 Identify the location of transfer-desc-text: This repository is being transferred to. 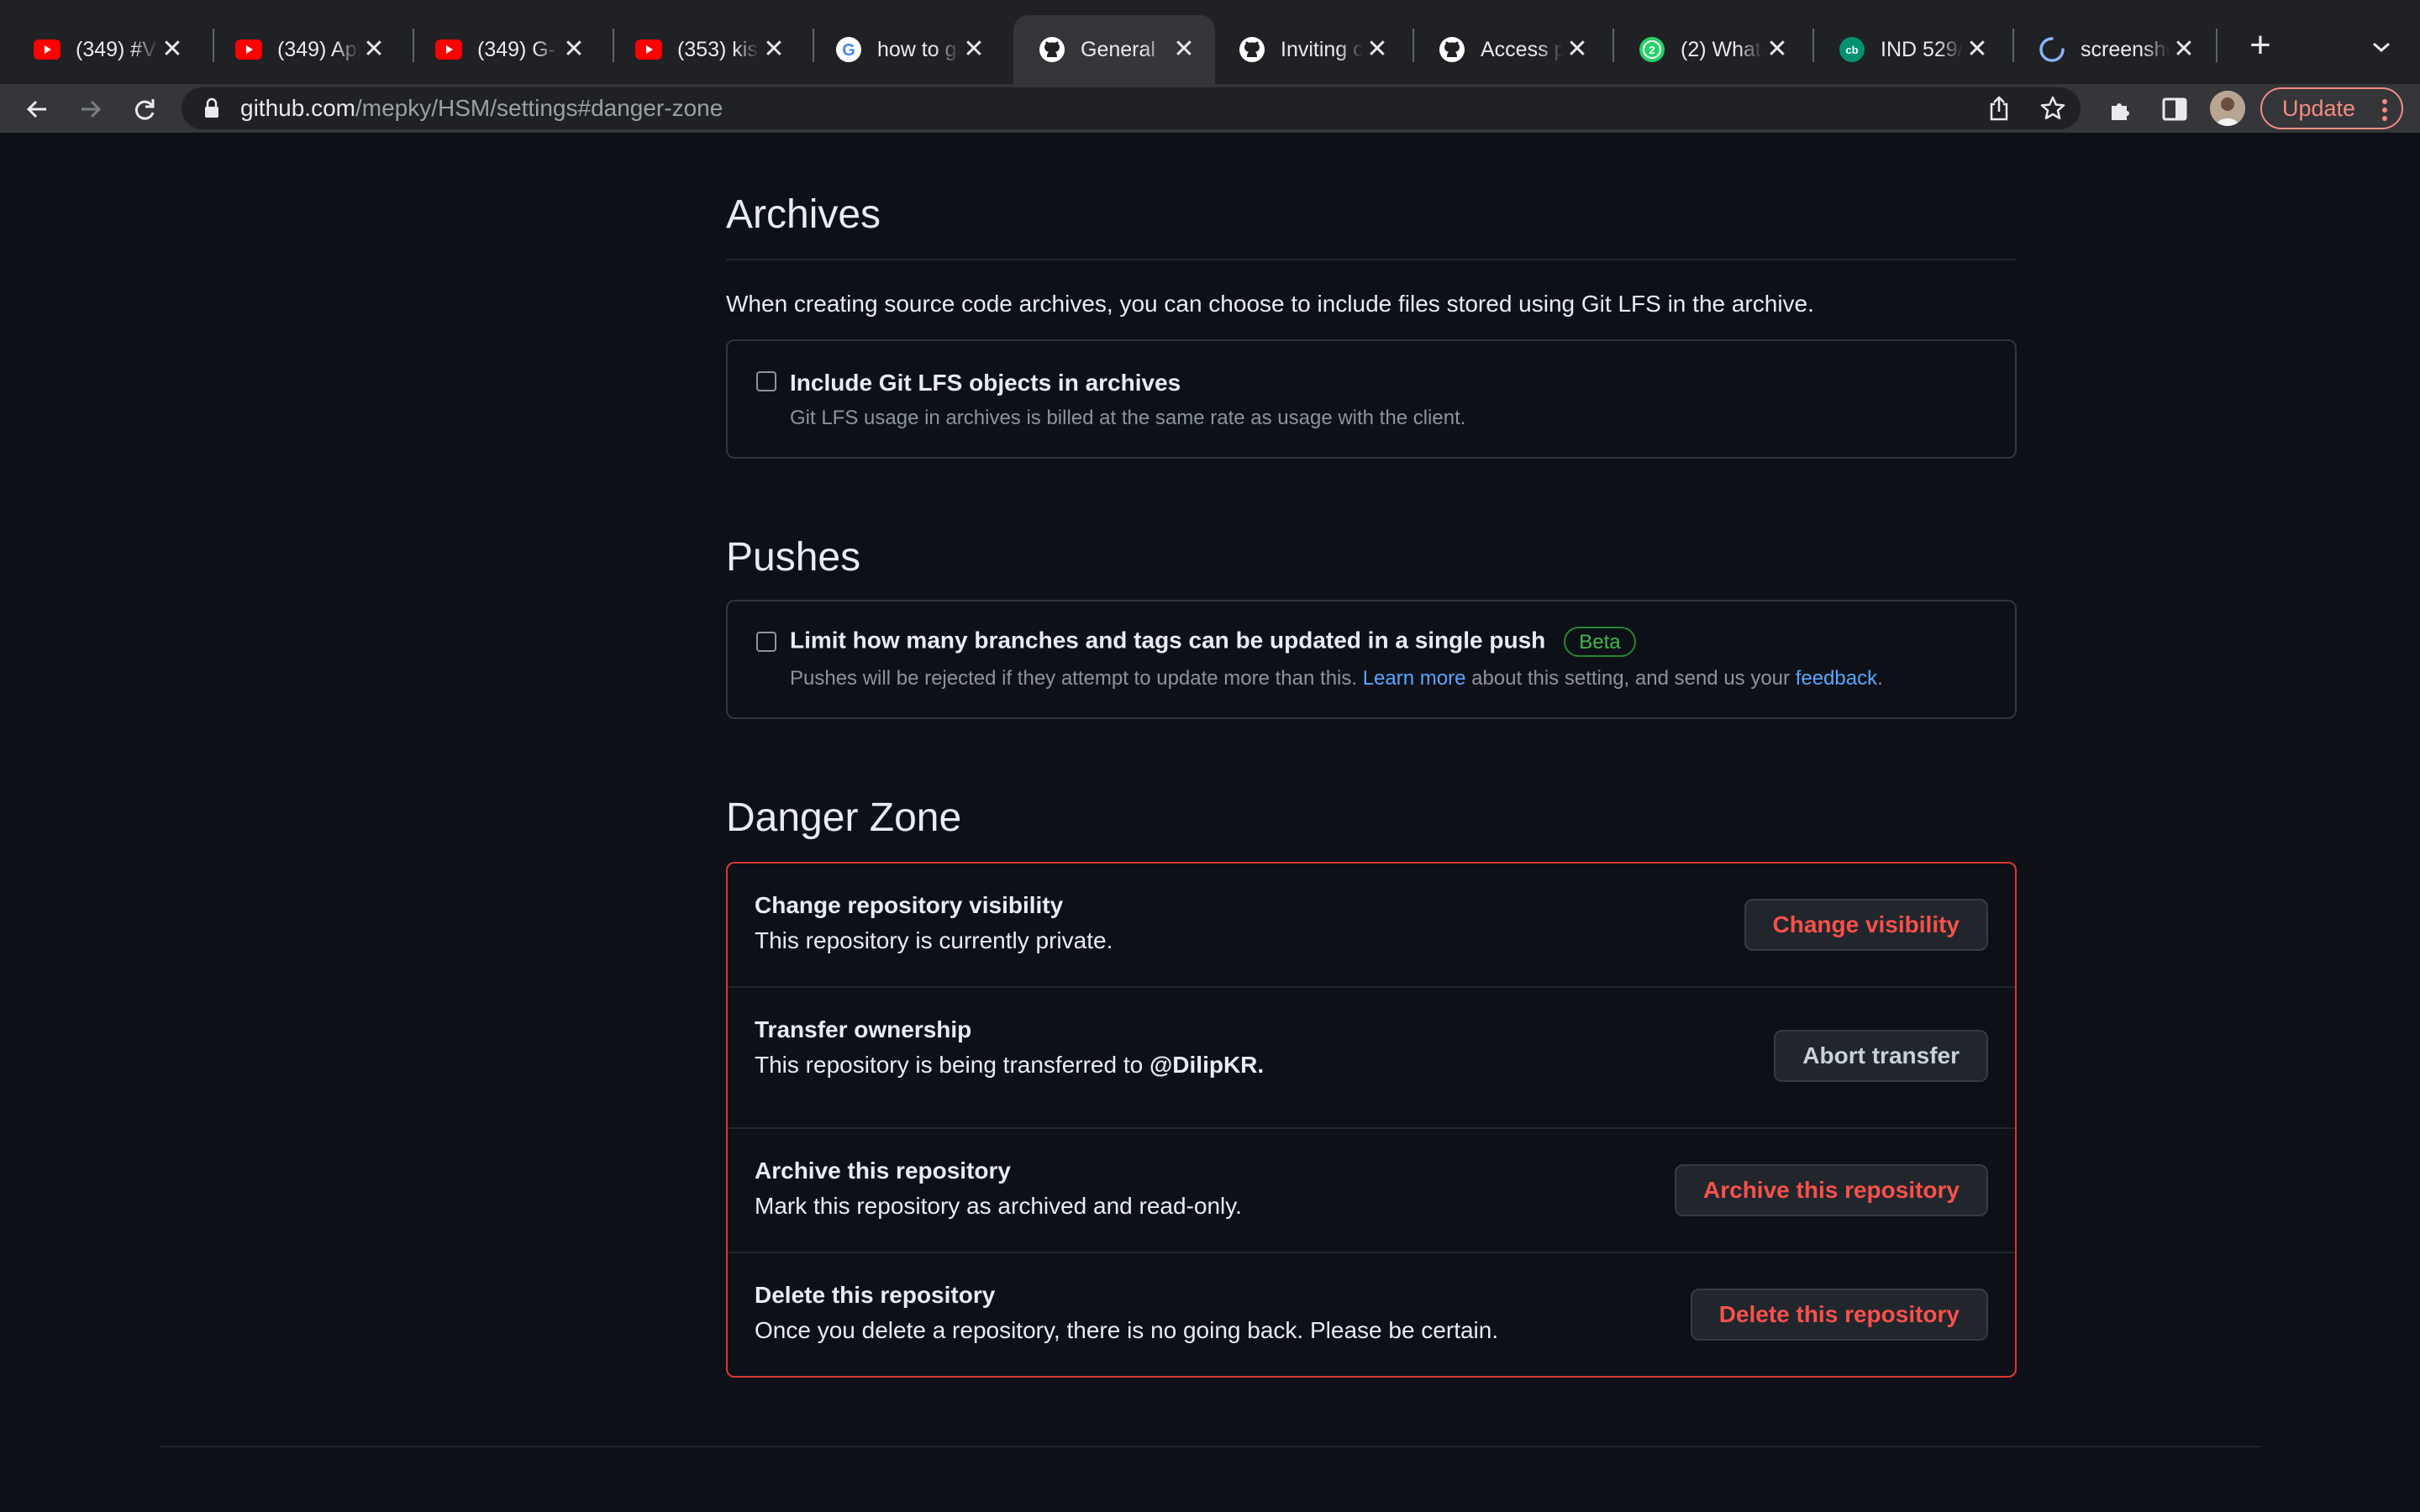
(953, 1065).